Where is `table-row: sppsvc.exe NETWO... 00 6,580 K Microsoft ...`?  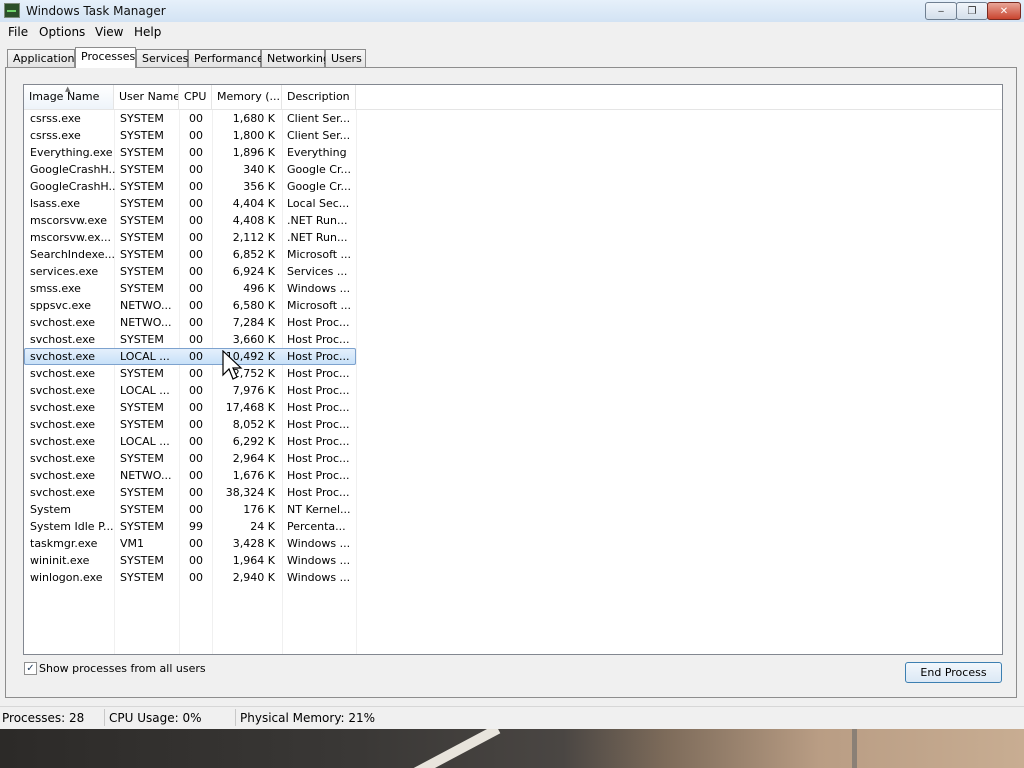
table-row: sppsvc.exe NETWO... 00 6,580 K Microsoft ... is located at coordinates (190, 305).